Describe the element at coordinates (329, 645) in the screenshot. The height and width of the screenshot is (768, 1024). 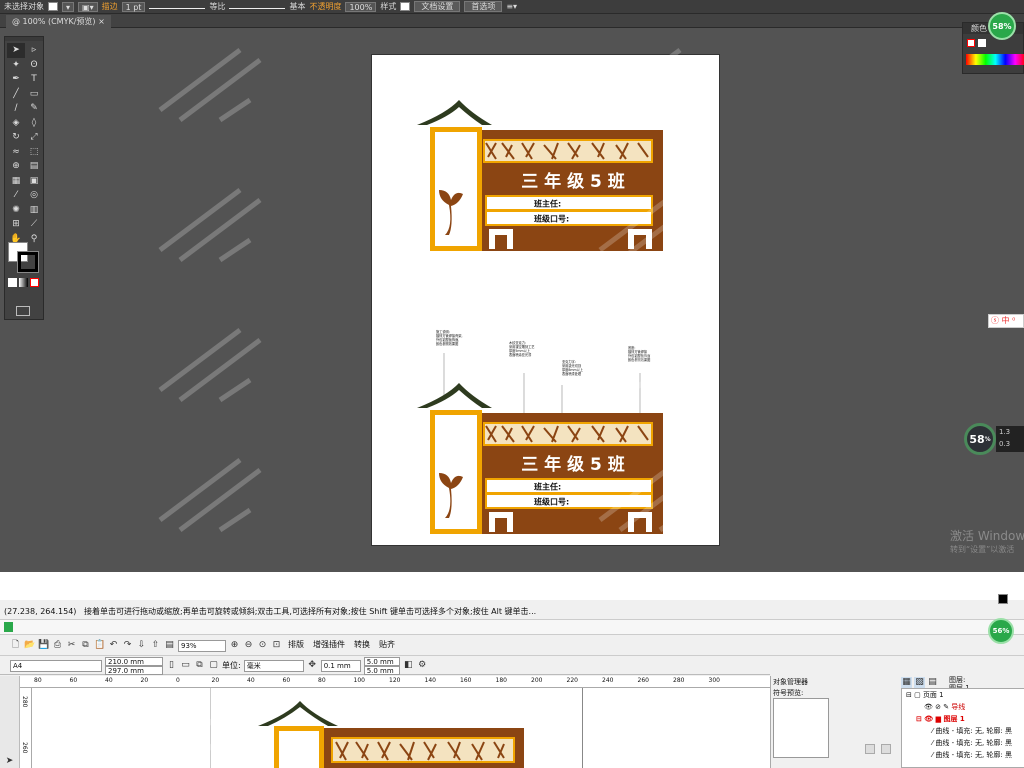
I see `plugins-button: 增强插件` at that location.